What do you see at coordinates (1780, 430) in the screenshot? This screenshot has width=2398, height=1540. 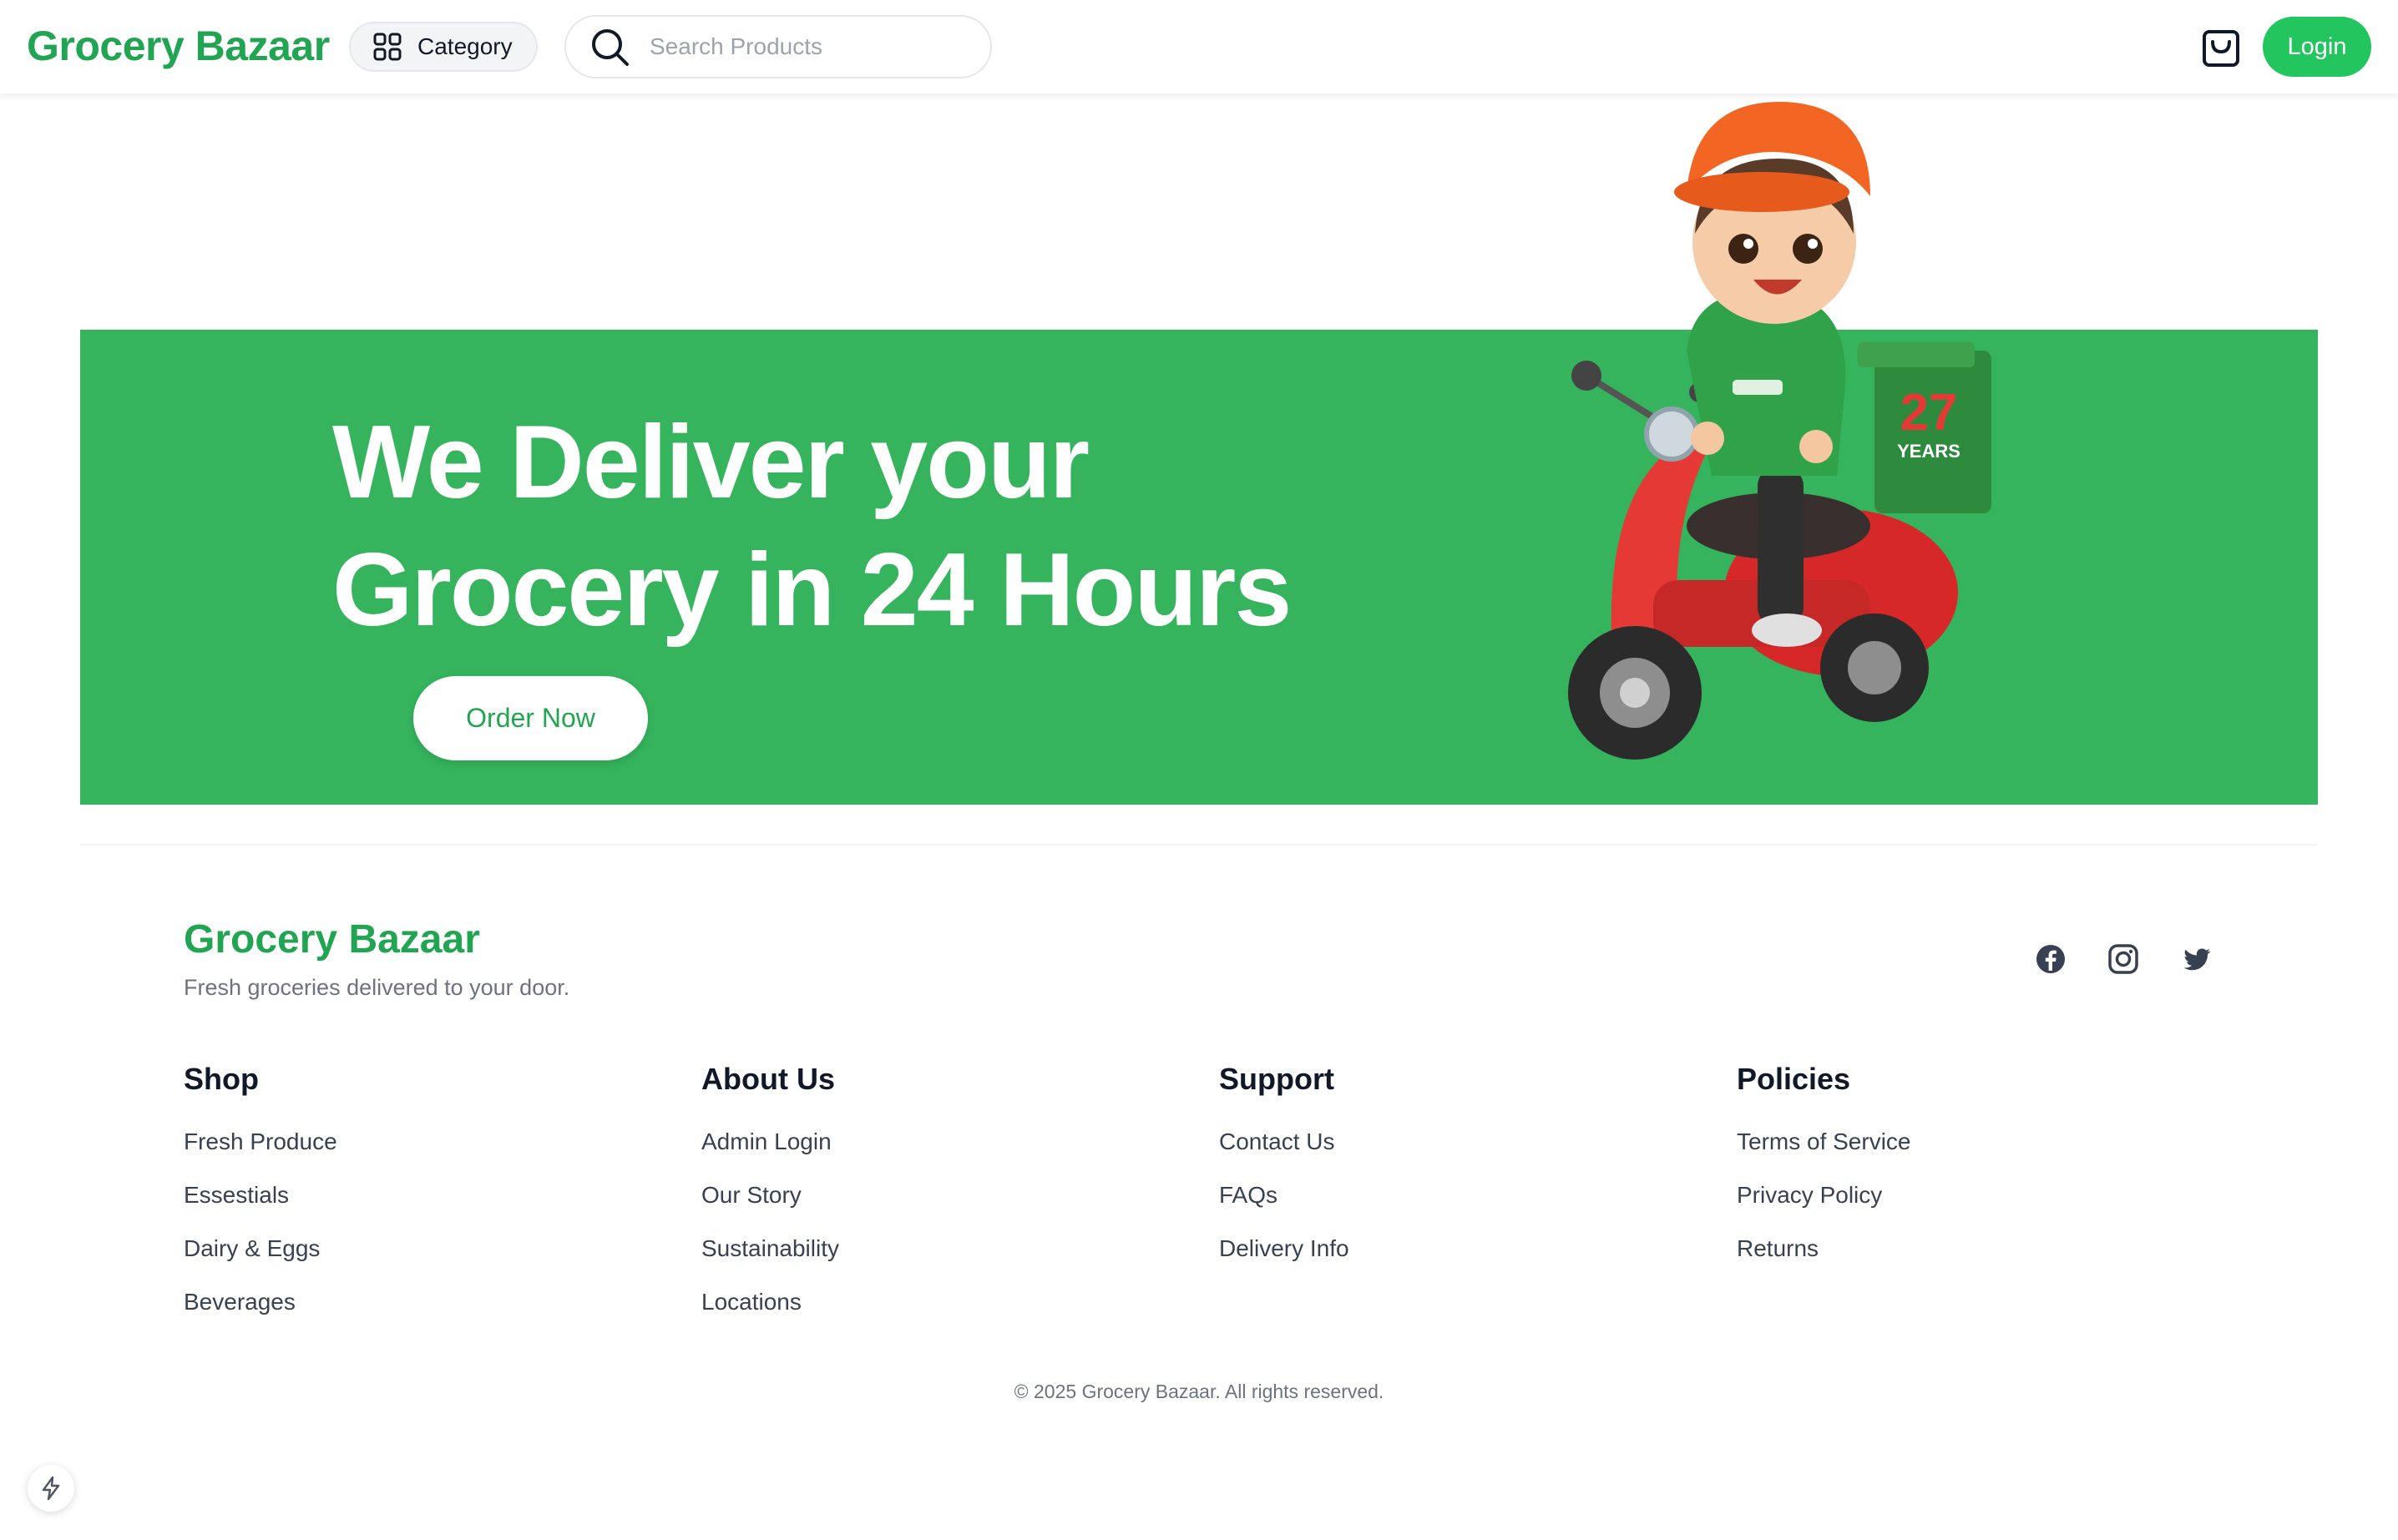 I see `delivery-rider-illustration: 27 YEARS` at bounding box center [1780, 430].